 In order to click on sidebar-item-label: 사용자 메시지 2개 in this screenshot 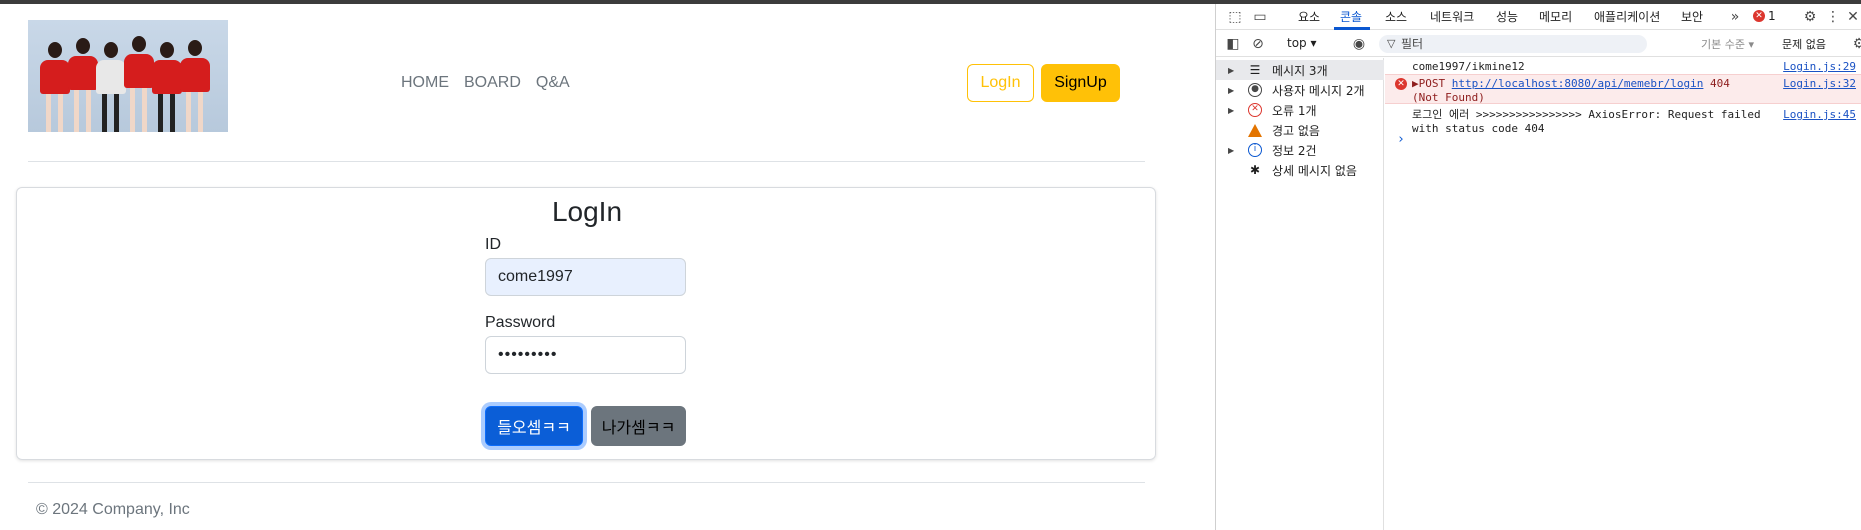, I will do `click(1318, 90)`.